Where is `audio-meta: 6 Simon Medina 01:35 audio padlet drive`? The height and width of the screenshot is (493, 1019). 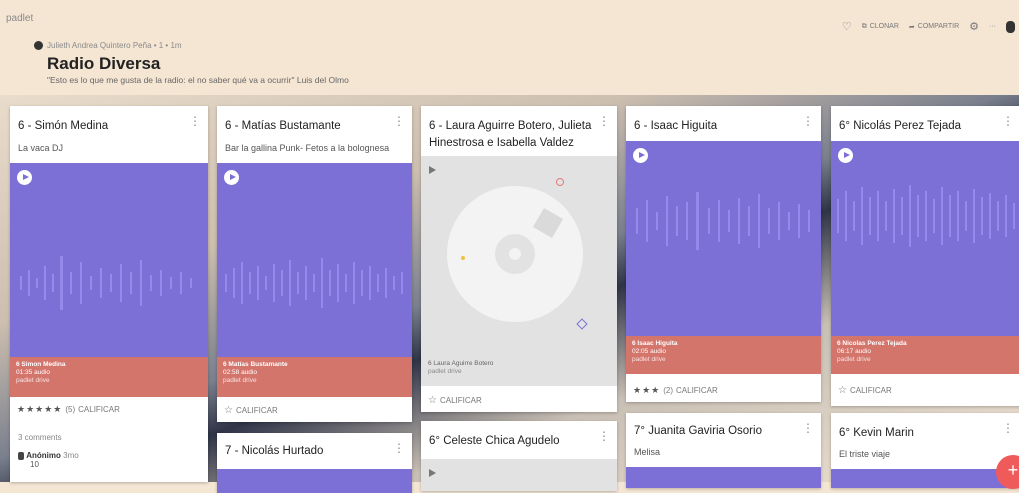 audio-meta: 6 Simon Medina 01:35 audio padlet drive is located at coordinates (109, 377).